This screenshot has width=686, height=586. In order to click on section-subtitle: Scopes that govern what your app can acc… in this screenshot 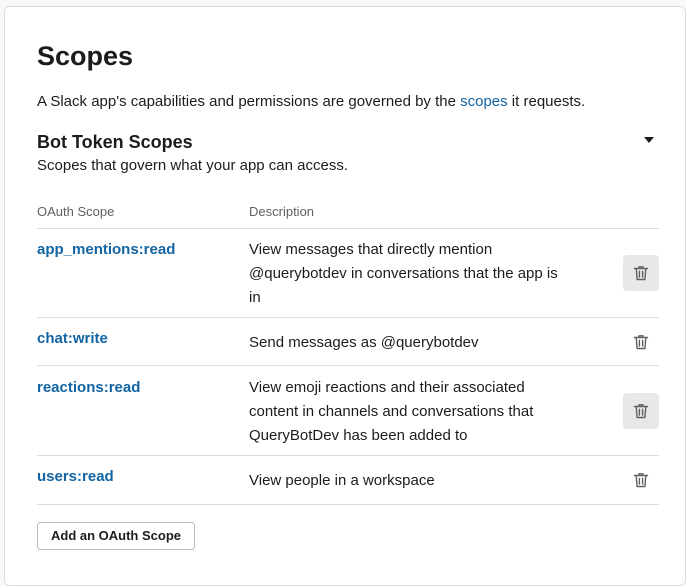, I will do `click(193, 165)`.